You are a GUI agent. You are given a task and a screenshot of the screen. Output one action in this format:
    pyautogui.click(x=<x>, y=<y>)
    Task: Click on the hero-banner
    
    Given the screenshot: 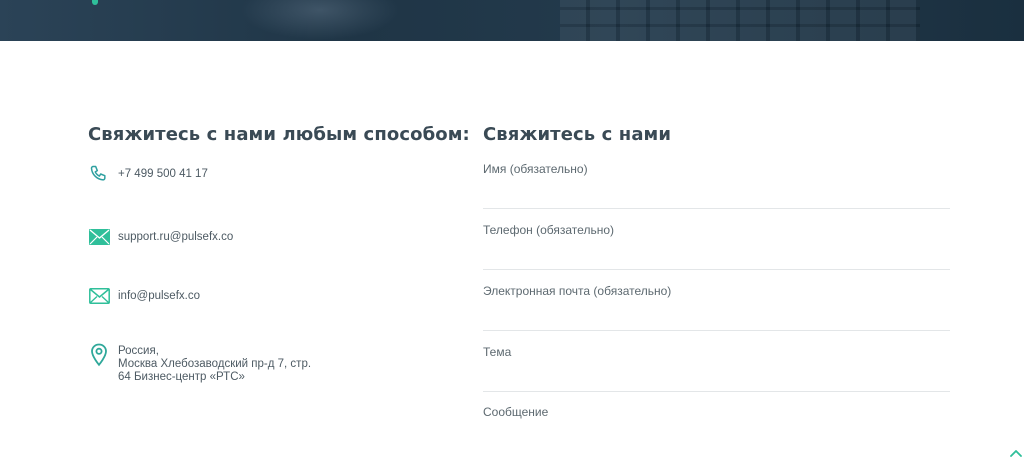 What is the action you would take?
    pyautogui.click(x=512, y=20)
    